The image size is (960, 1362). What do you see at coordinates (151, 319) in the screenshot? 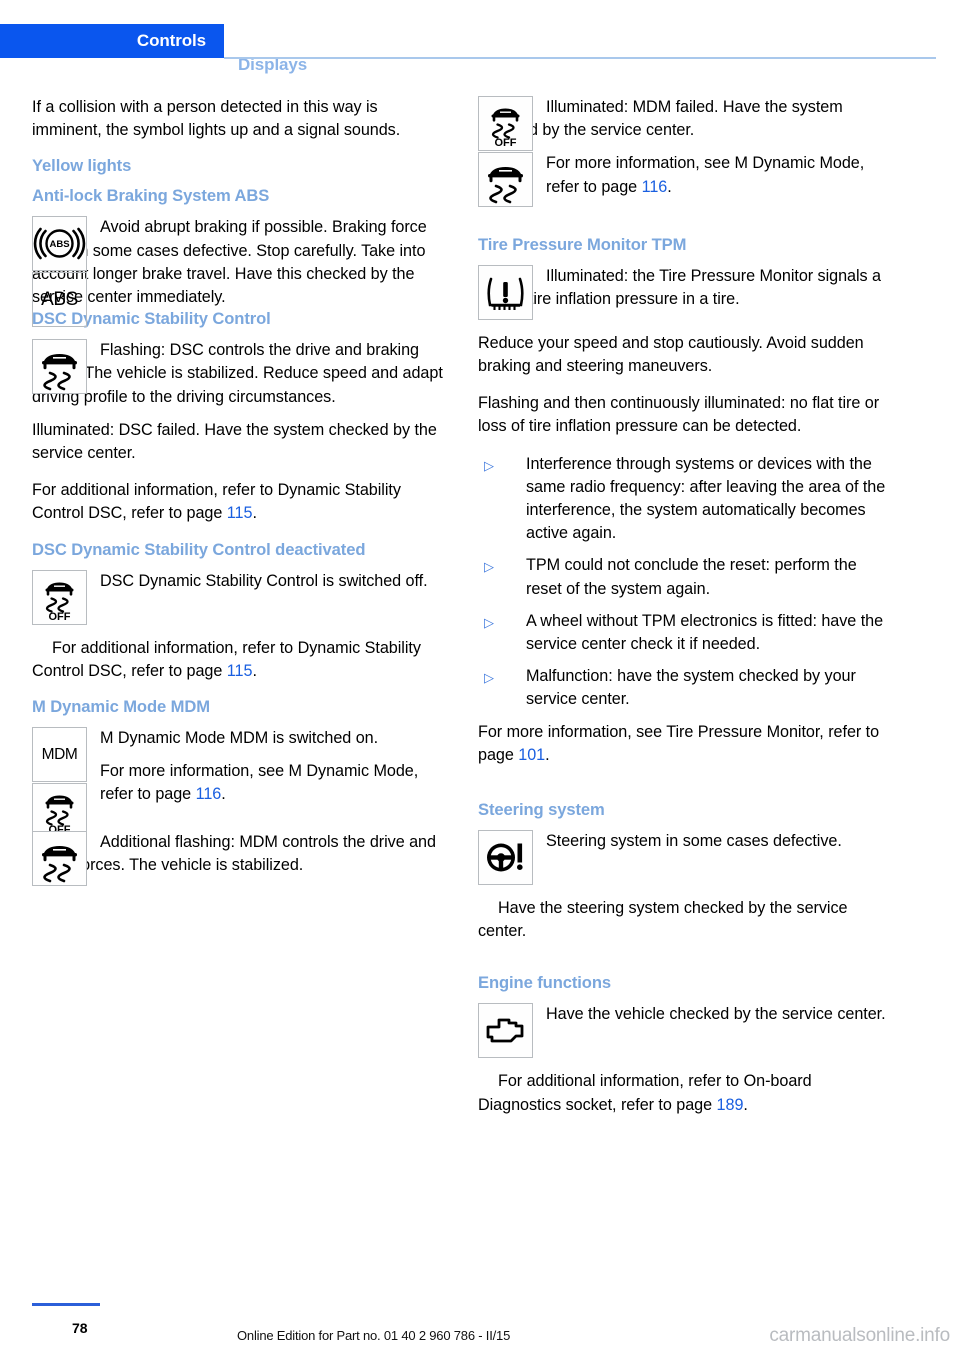
I see `heading-dsc: DSC Dynamic Stability Control` at bounding box center [151, 319].